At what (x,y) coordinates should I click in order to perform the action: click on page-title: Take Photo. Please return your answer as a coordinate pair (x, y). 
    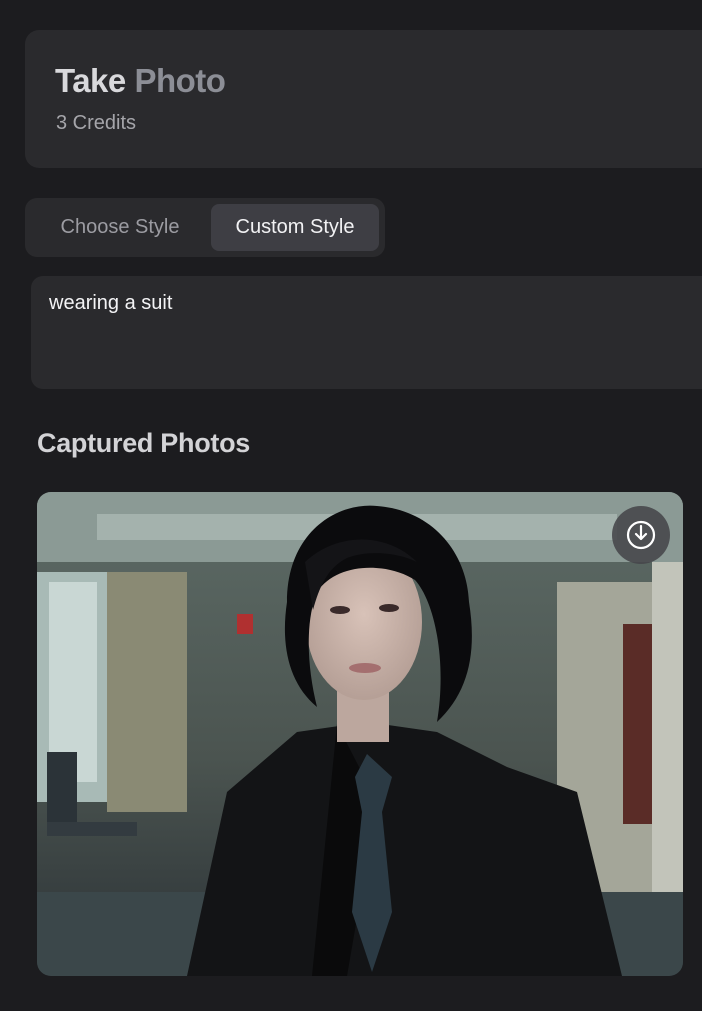
    Looking at the image, I should click on (140, 81).